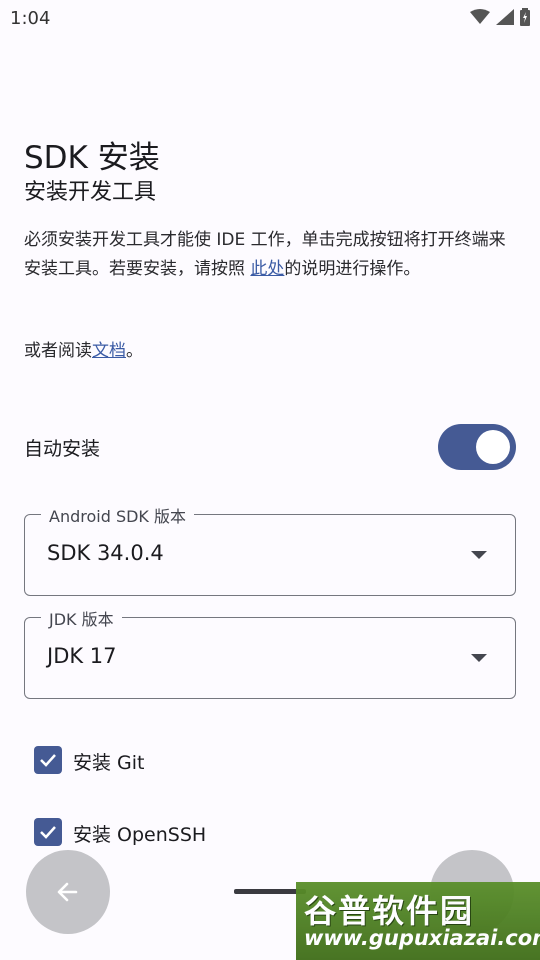  Describe the element at coordinates (92, 158) in the screenshot. I see `page-title: SDK 安装` at that location.